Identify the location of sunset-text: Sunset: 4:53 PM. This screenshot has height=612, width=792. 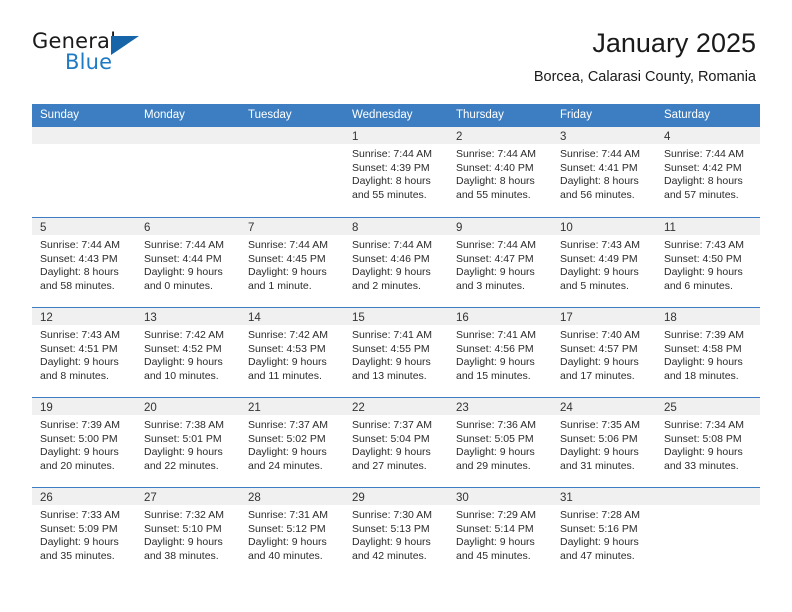
(287, 348).